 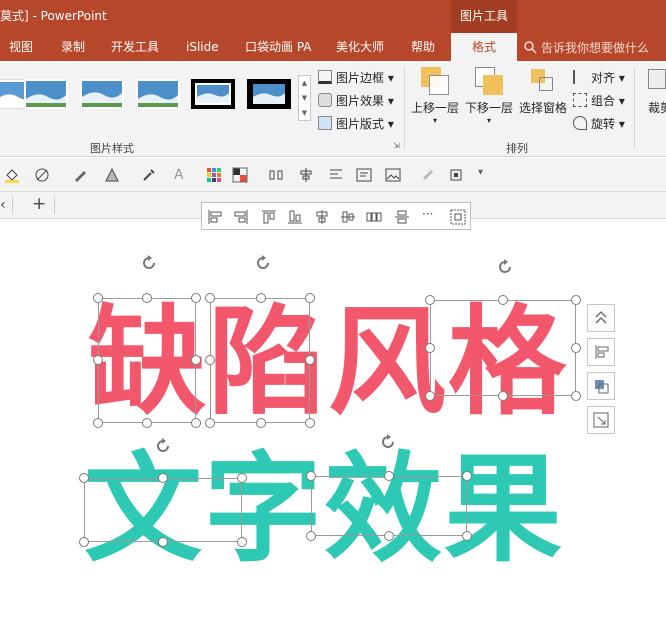 I want to click on align-objects-button, so click(x=601, y=352).